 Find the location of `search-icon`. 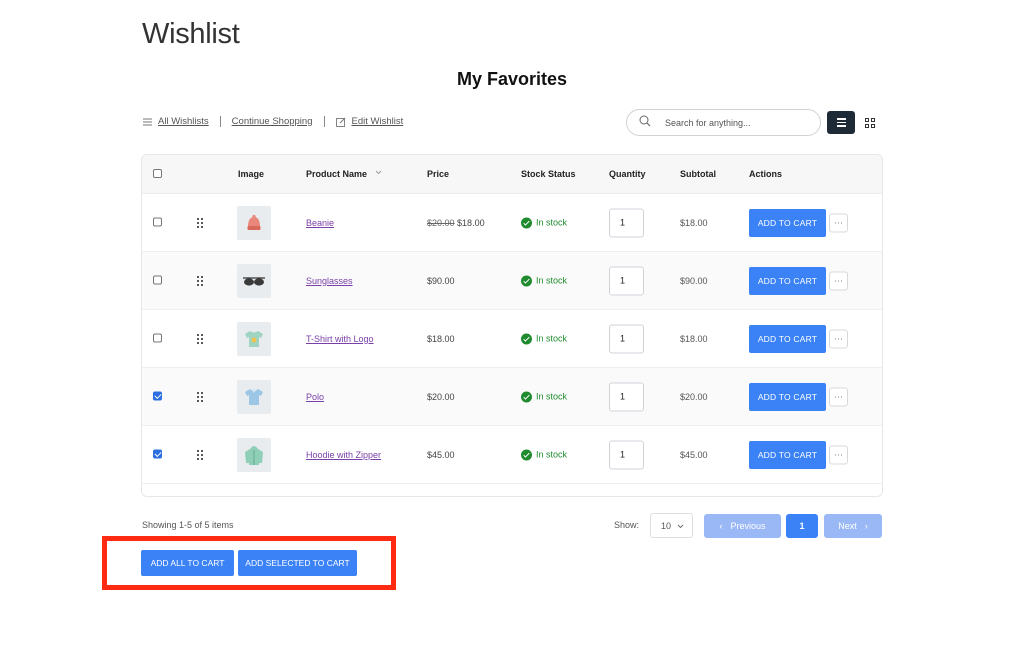

search-icon is located at coordinates (645, 123).